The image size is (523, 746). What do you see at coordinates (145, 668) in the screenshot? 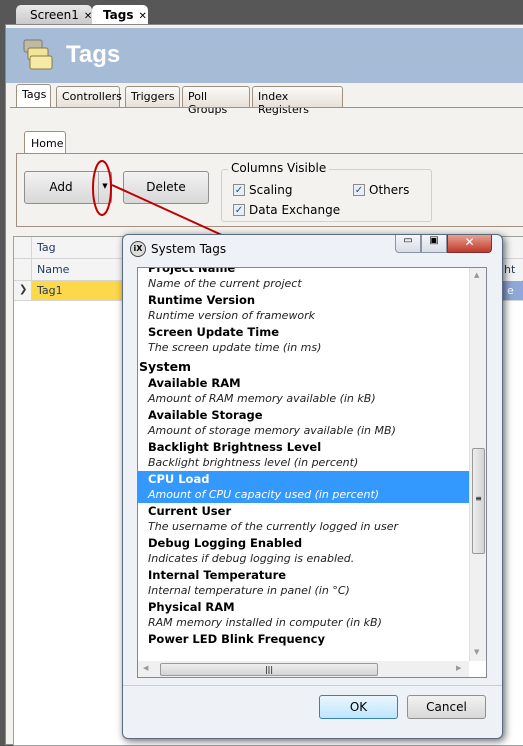
I see `scroll-left-icon: ◀` at bounding box center [145, 668].